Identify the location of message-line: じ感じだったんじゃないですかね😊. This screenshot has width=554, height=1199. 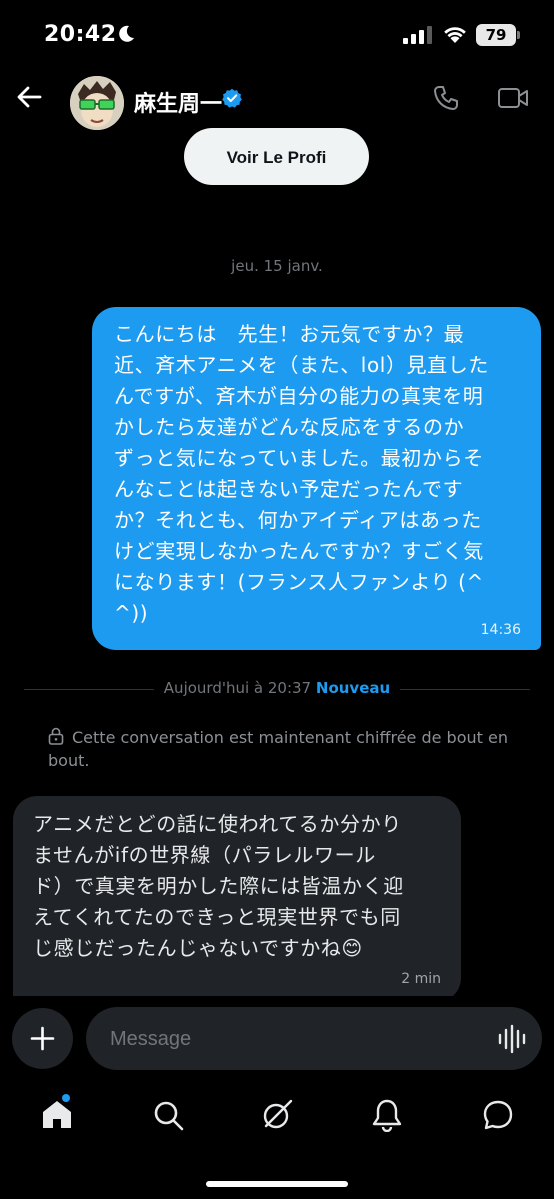
(198, 948).